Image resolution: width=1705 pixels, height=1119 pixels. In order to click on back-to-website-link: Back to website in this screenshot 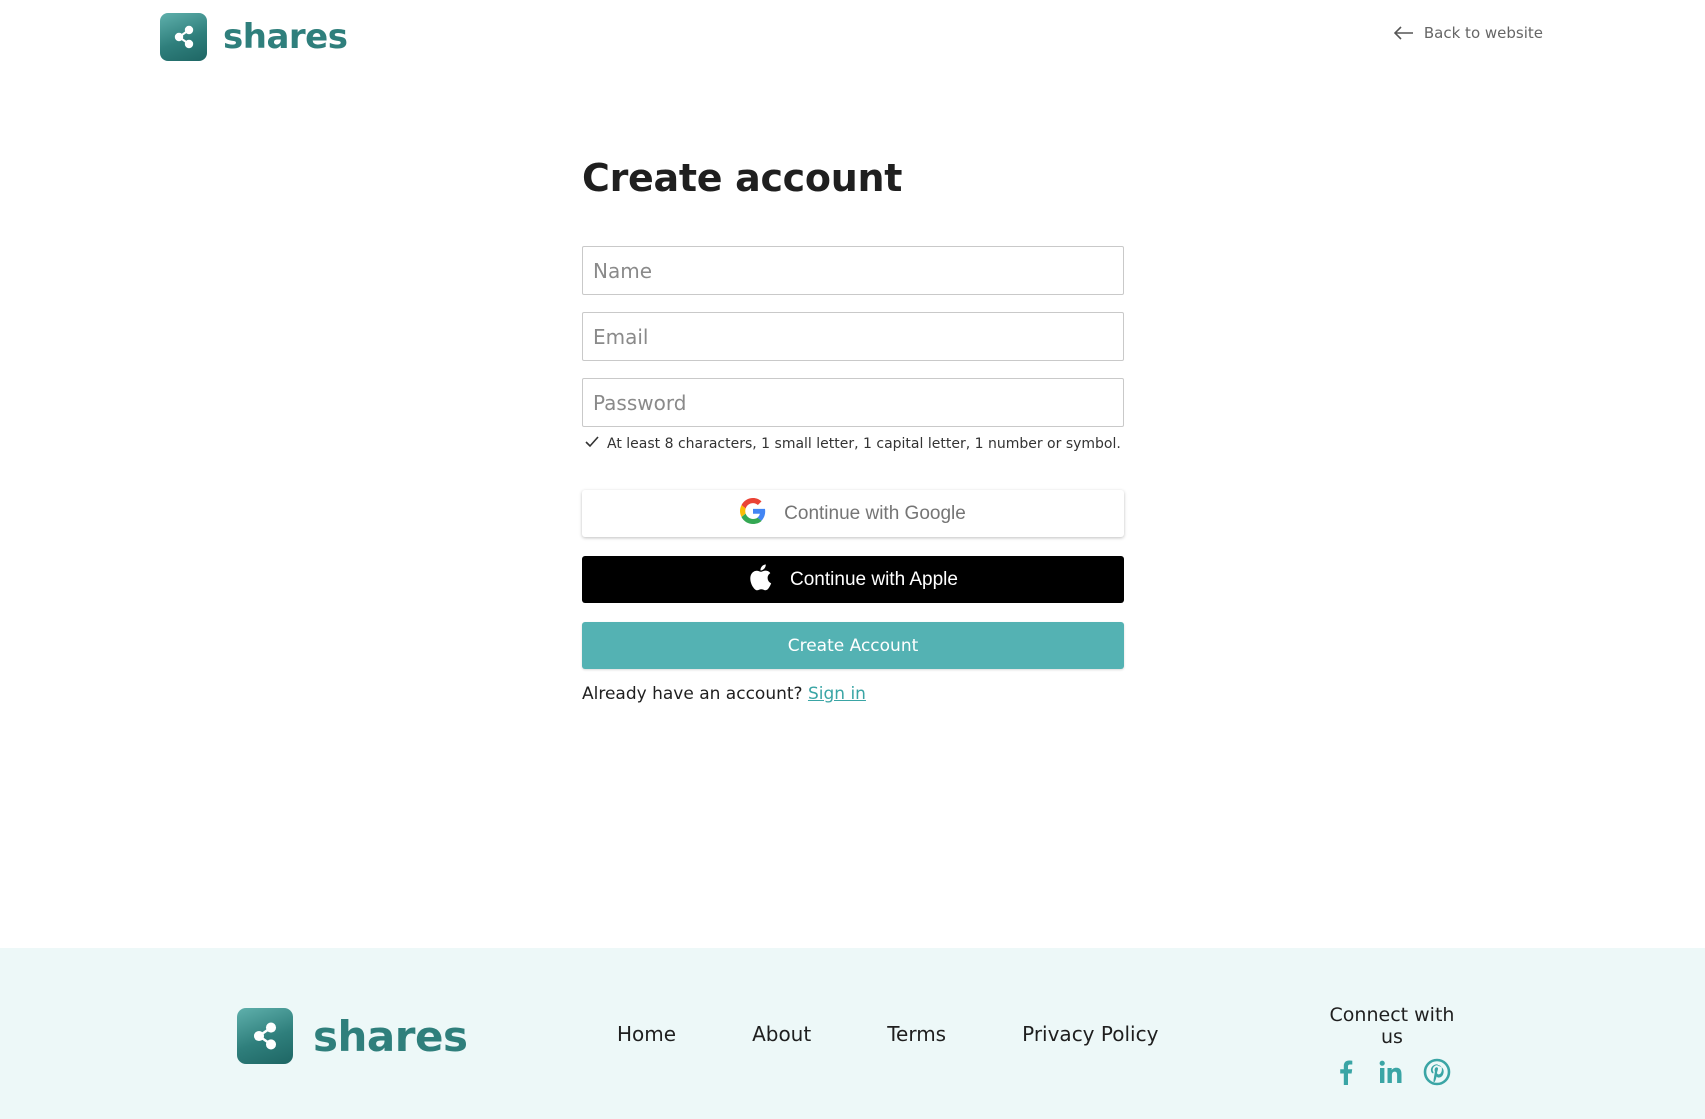, I will do `click(1468, 33)`.